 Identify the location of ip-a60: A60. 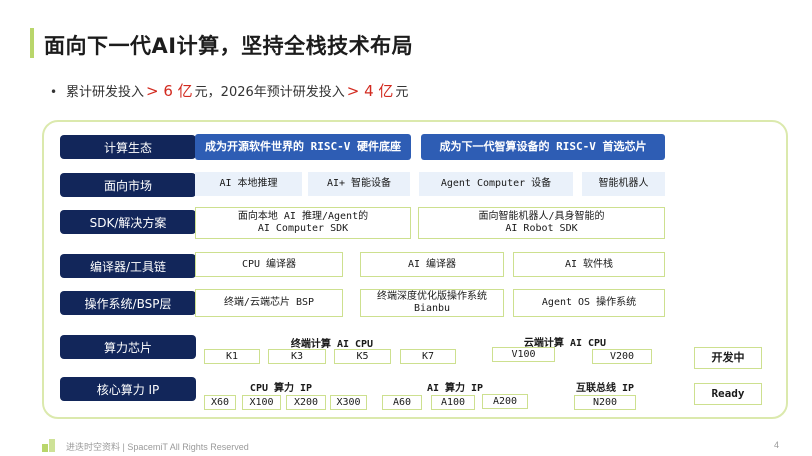
(402, 402).